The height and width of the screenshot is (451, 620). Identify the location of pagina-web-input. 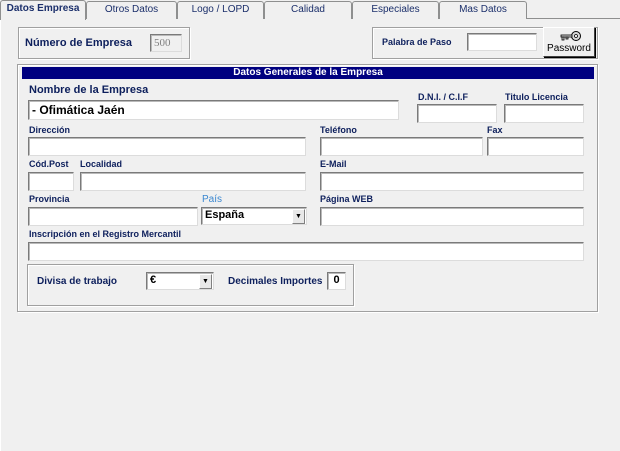
(452, 216).